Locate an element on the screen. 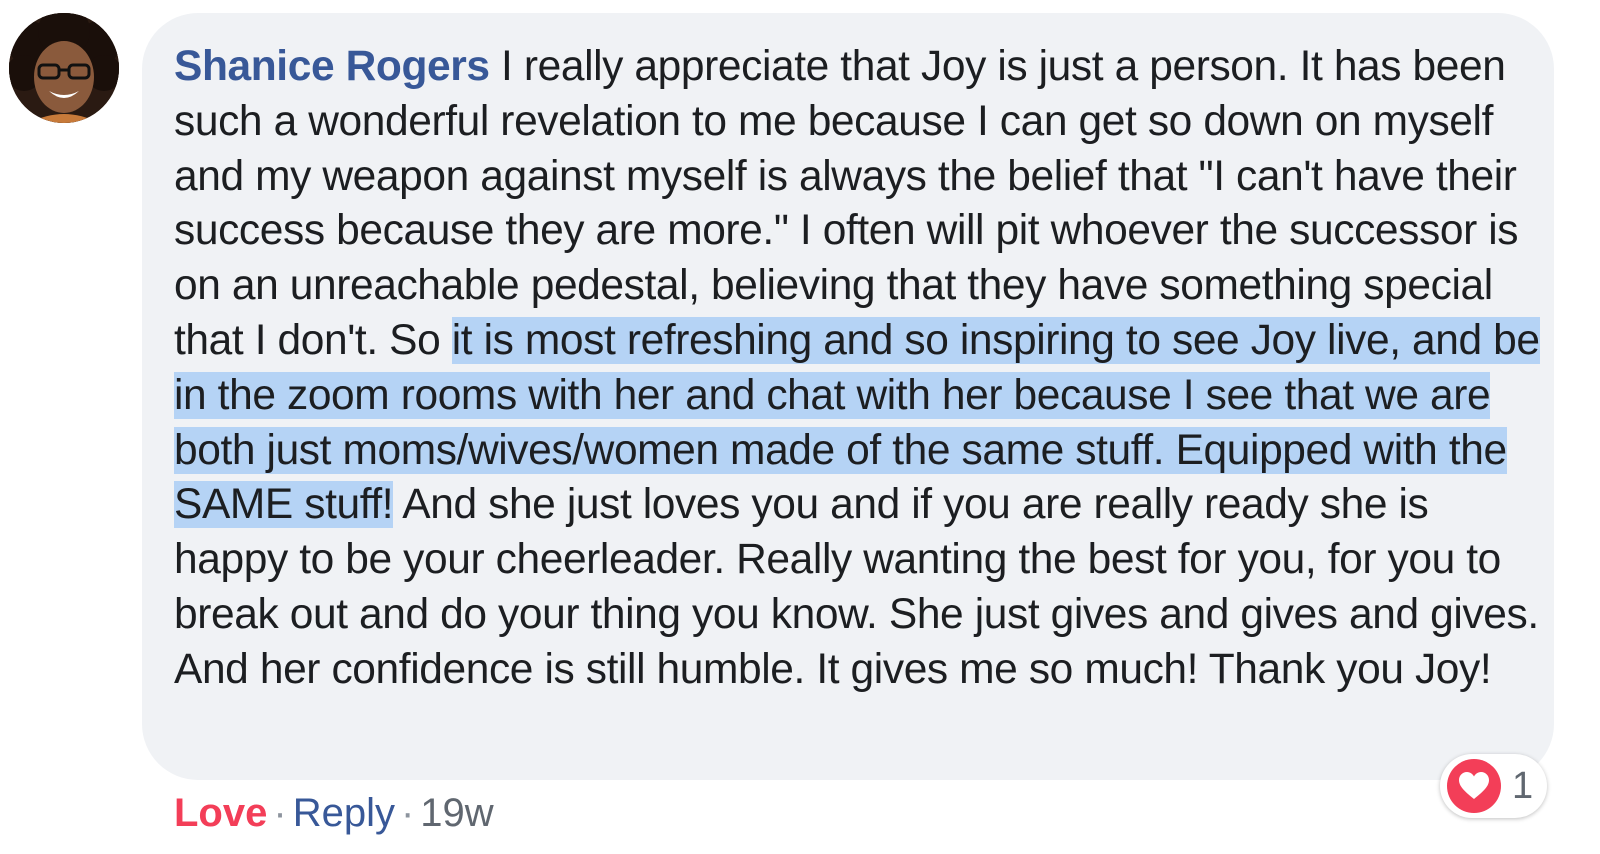  reaction-count: 1 is located at coordinates (1523, 786).